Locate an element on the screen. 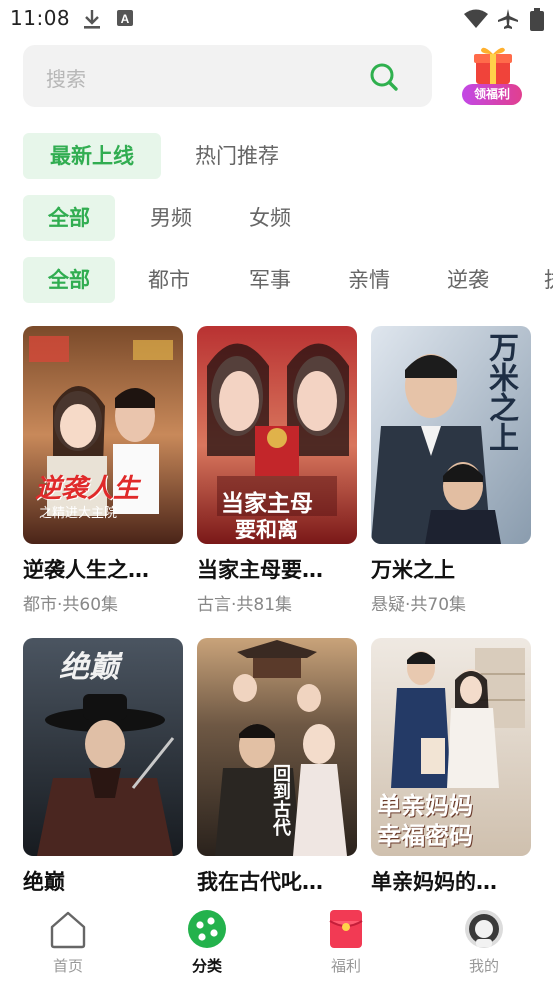  poster-title-text: 绝巅 is located at coordinates (89, 667).